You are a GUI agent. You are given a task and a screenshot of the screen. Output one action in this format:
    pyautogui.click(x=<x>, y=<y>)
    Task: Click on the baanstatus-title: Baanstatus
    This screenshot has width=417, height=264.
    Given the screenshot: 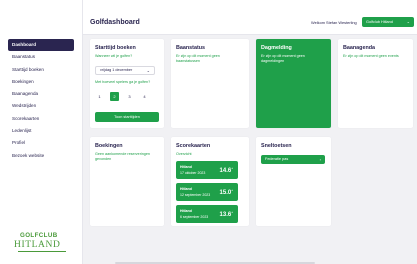 What is the action you would take?
    pyautogui.click(x=191, y=48)
    